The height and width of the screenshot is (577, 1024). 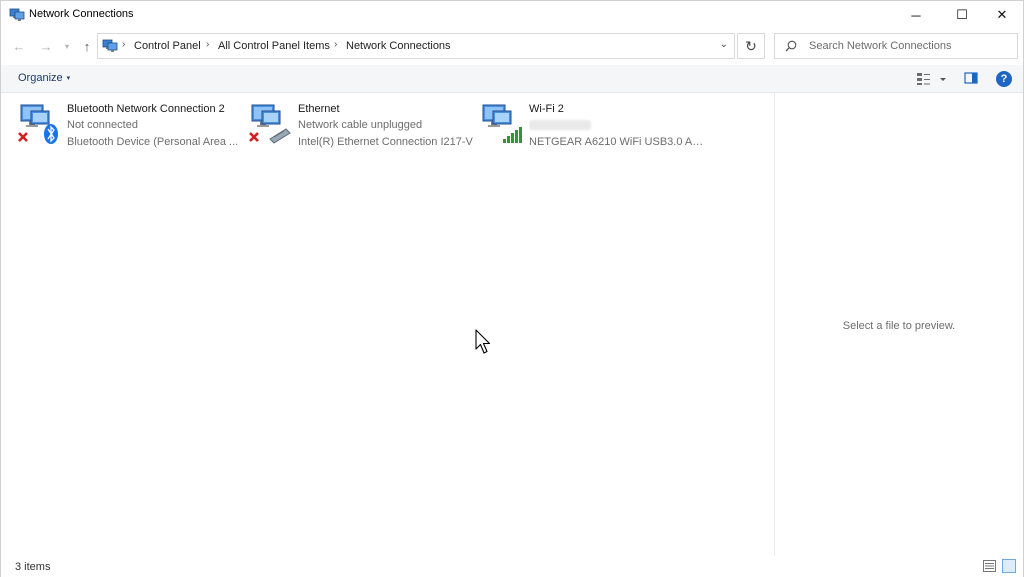 What do you see at coordinates (1009, 566) in the screenshot?
I see `tiles-view-icon` at bounding box center [1009, 566].